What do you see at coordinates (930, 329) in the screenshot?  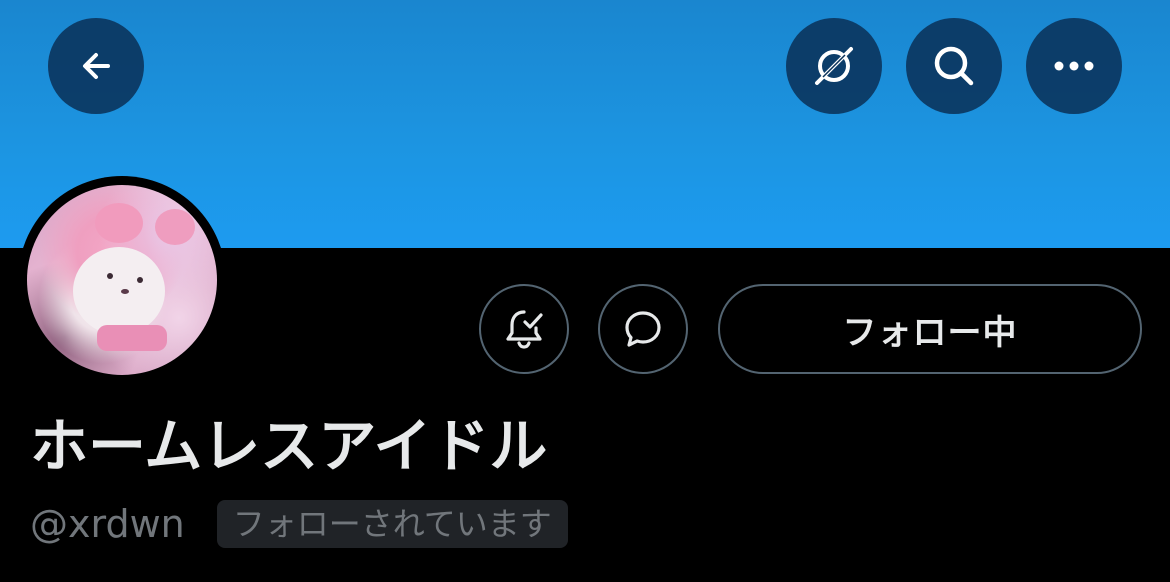 I see `following-button: フォロー中` at bounding box center [930, 329].